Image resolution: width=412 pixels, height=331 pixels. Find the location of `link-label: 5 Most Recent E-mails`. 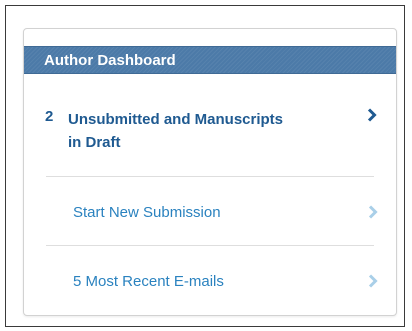

link-label: 5 Most Recent E-mails is located at coordinates (148, 281).